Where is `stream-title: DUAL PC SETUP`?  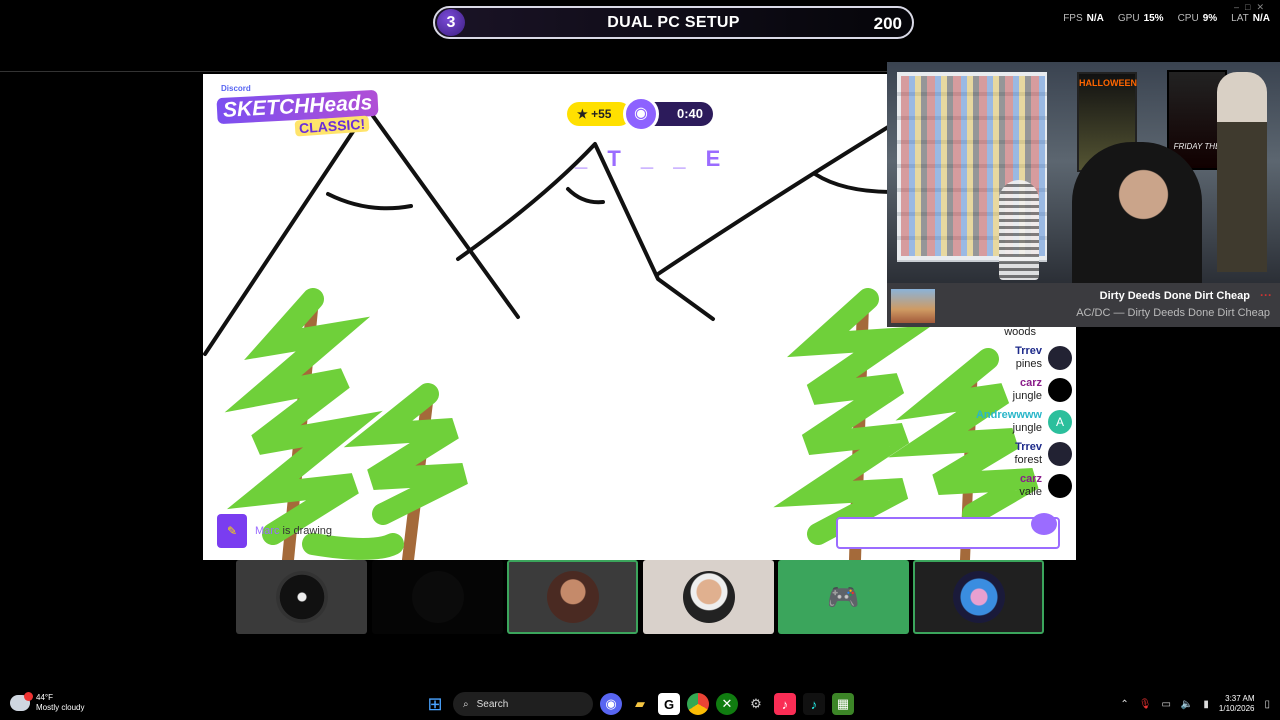
stream-title: DUAL PC SETUP is located at coordinates (673, 22).